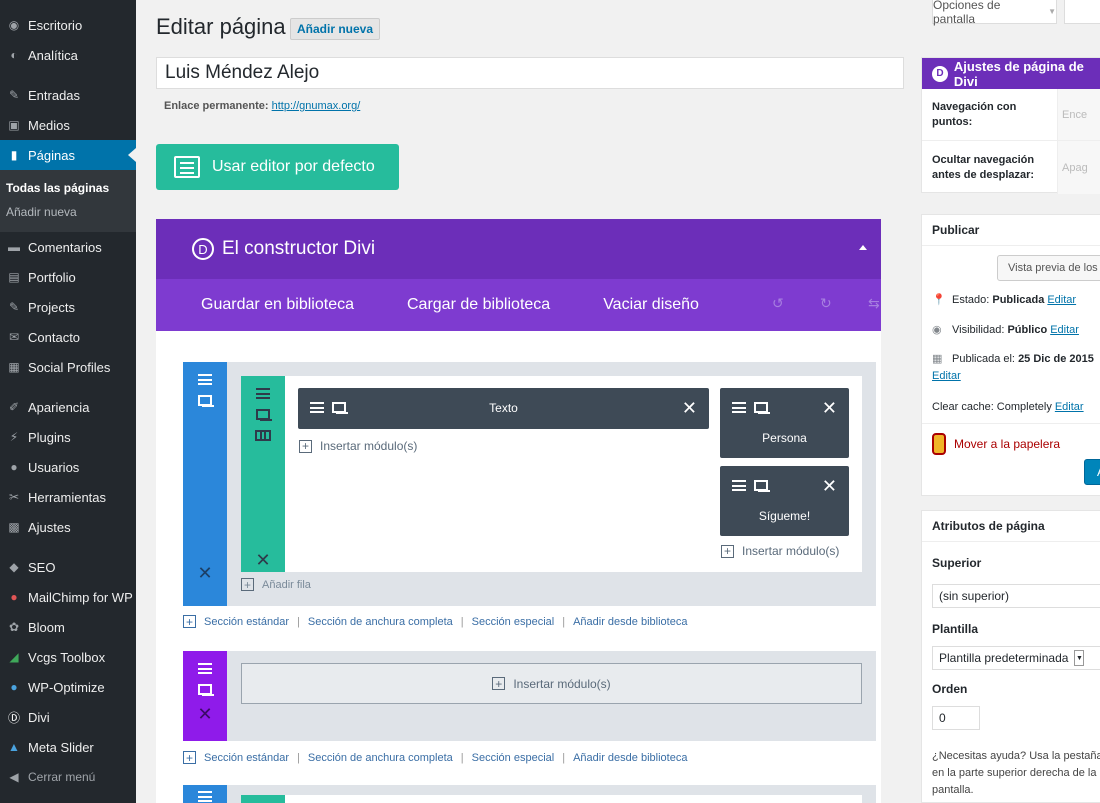 The width and height of the screenshot is (1100, 803). What do you see at coordinates (994, 13) in the screenshot?
I see `screen-options-button: Opciones de pantalla ▼` at bounding box center [994, 13].